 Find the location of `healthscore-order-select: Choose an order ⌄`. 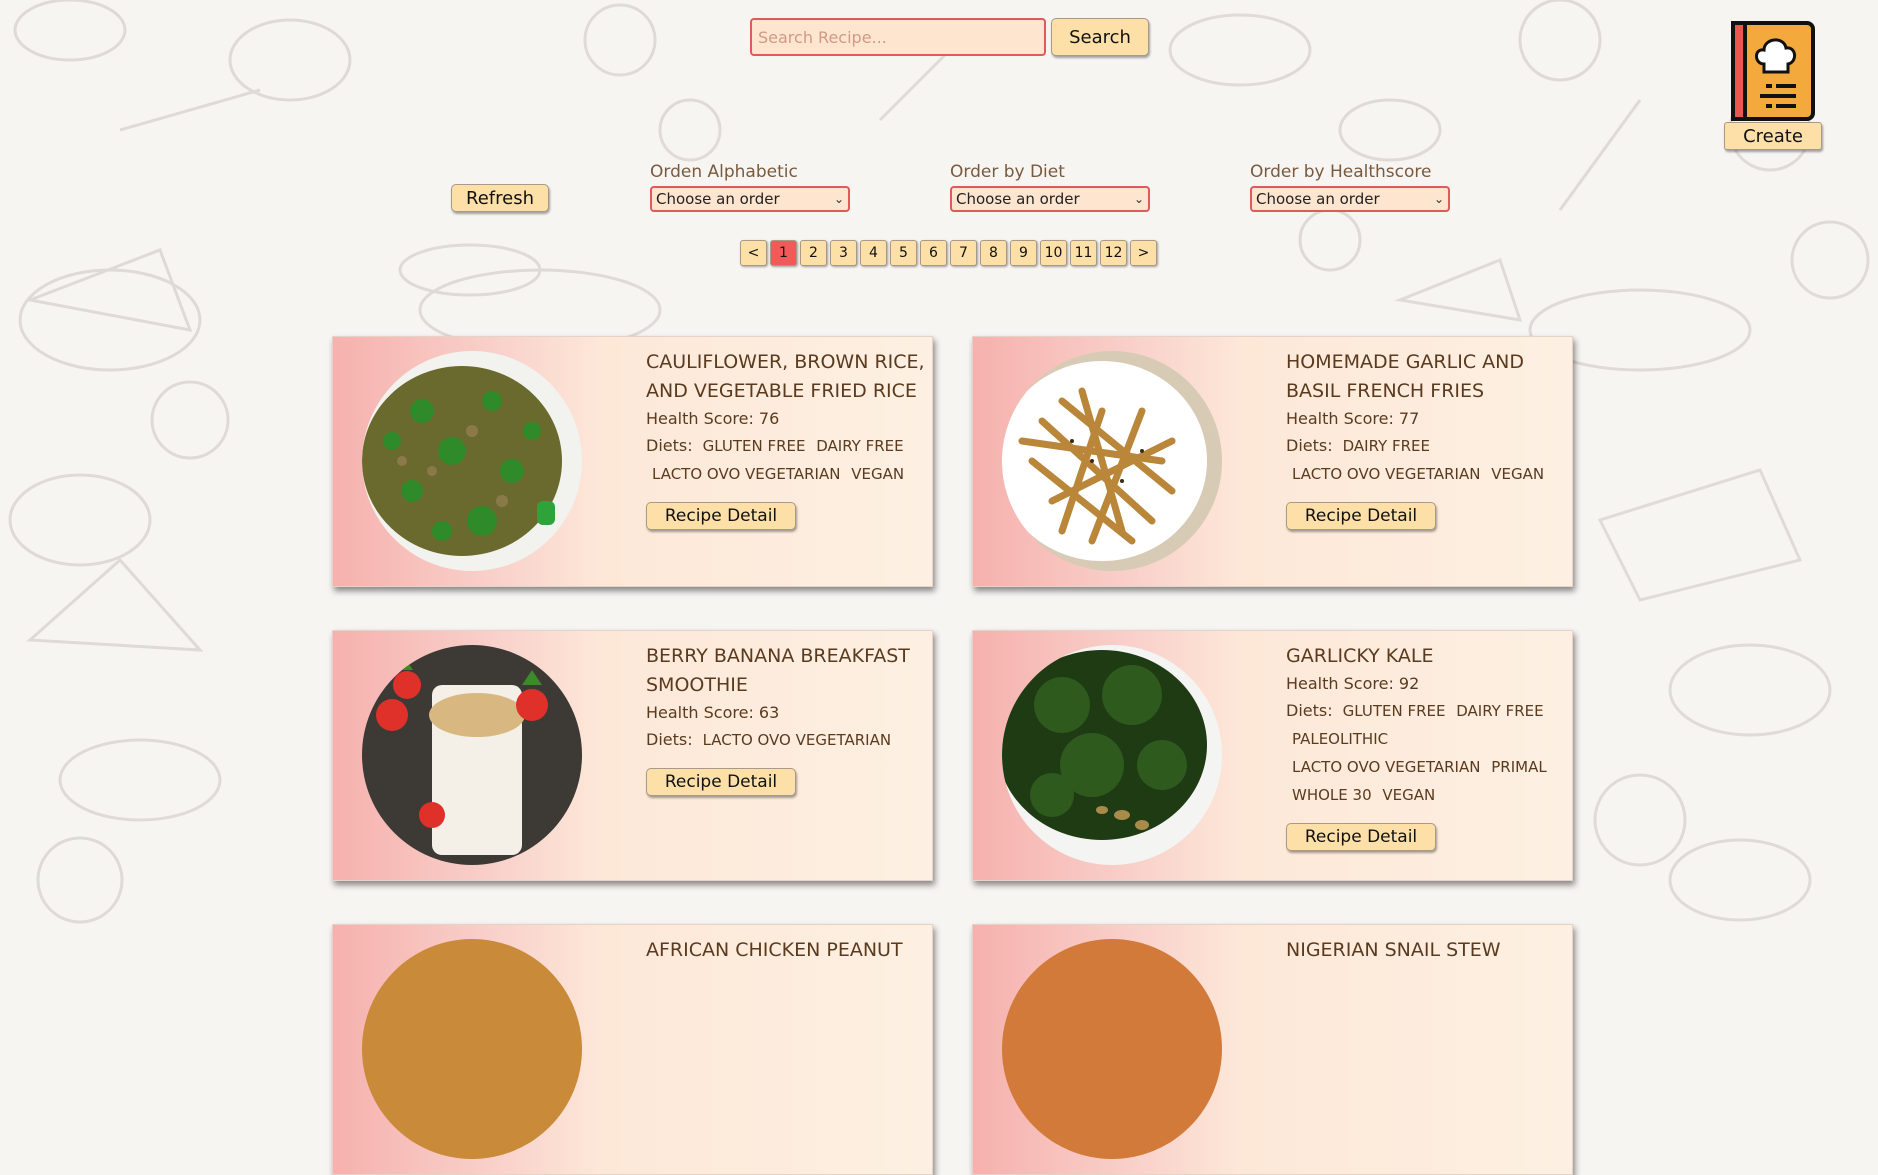

healthscore-order-select: Choose an order ⌄ is located at coordinates (1350, 199).